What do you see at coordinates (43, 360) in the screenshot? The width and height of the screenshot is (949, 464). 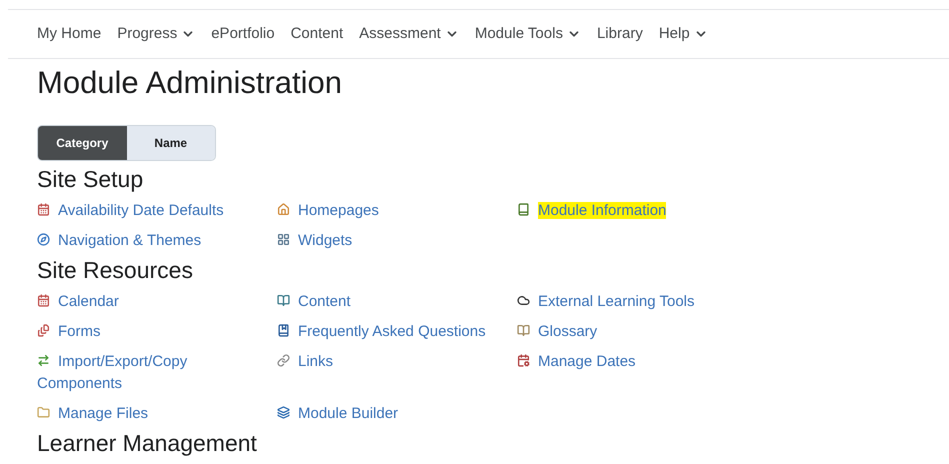 I see `arrows-icon` at bounding box center [43, 360].